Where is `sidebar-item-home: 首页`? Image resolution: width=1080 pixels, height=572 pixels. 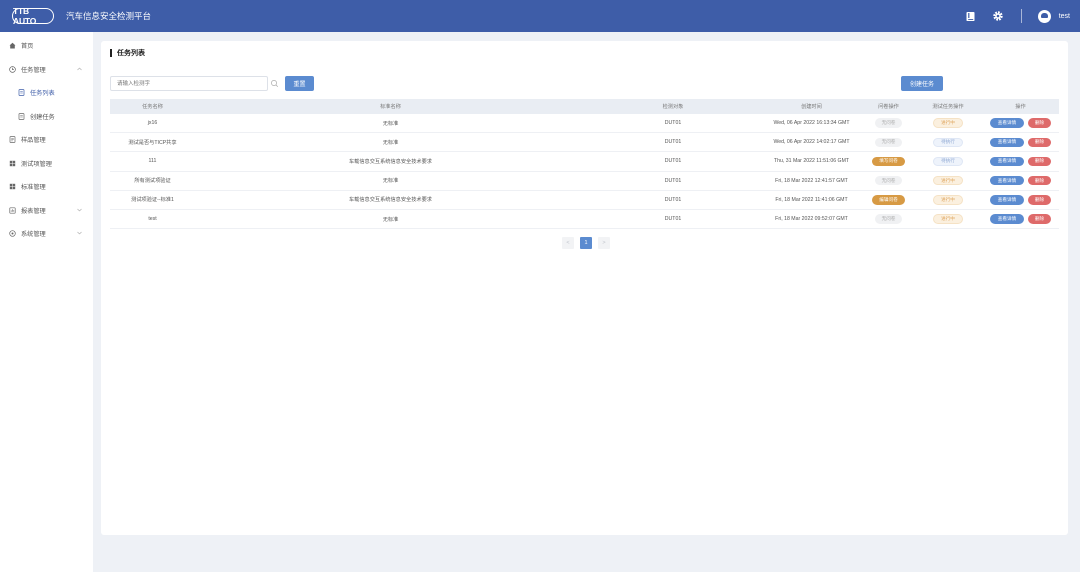 sidebar-item-home: 首页 is located at coordinates (46, 46).